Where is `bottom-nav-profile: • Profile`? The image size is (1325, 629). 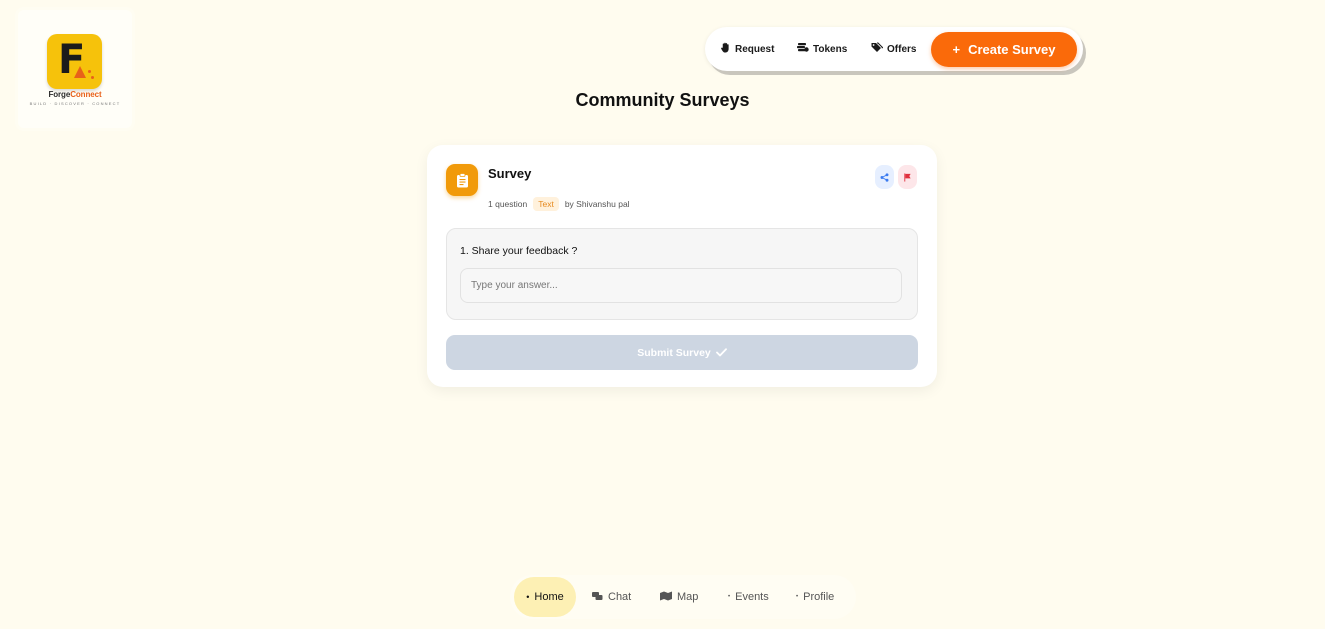
bottom-nav-profile: • Profile is located at coordinates (815, 597).